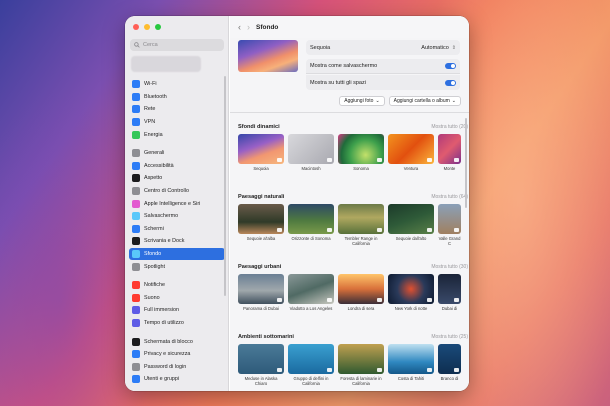 This screenshot has width=610, height=406. Describe the element at coordinates (466, 163) in the screenshot. I see `gallery-scrollbar` at that location.